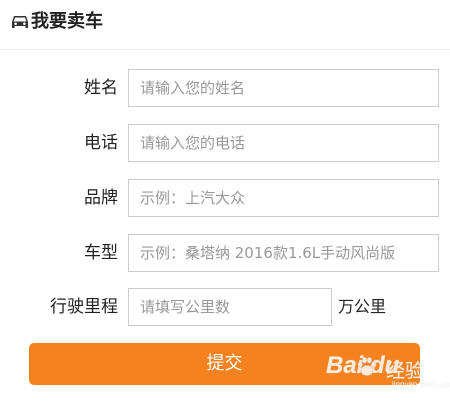 Image resolution: width=450 pixels, height=406 pixels. What do you see at coordinates (283, 198) in the screenshot?
I see `brand-input` at bounding box center [283, 198].